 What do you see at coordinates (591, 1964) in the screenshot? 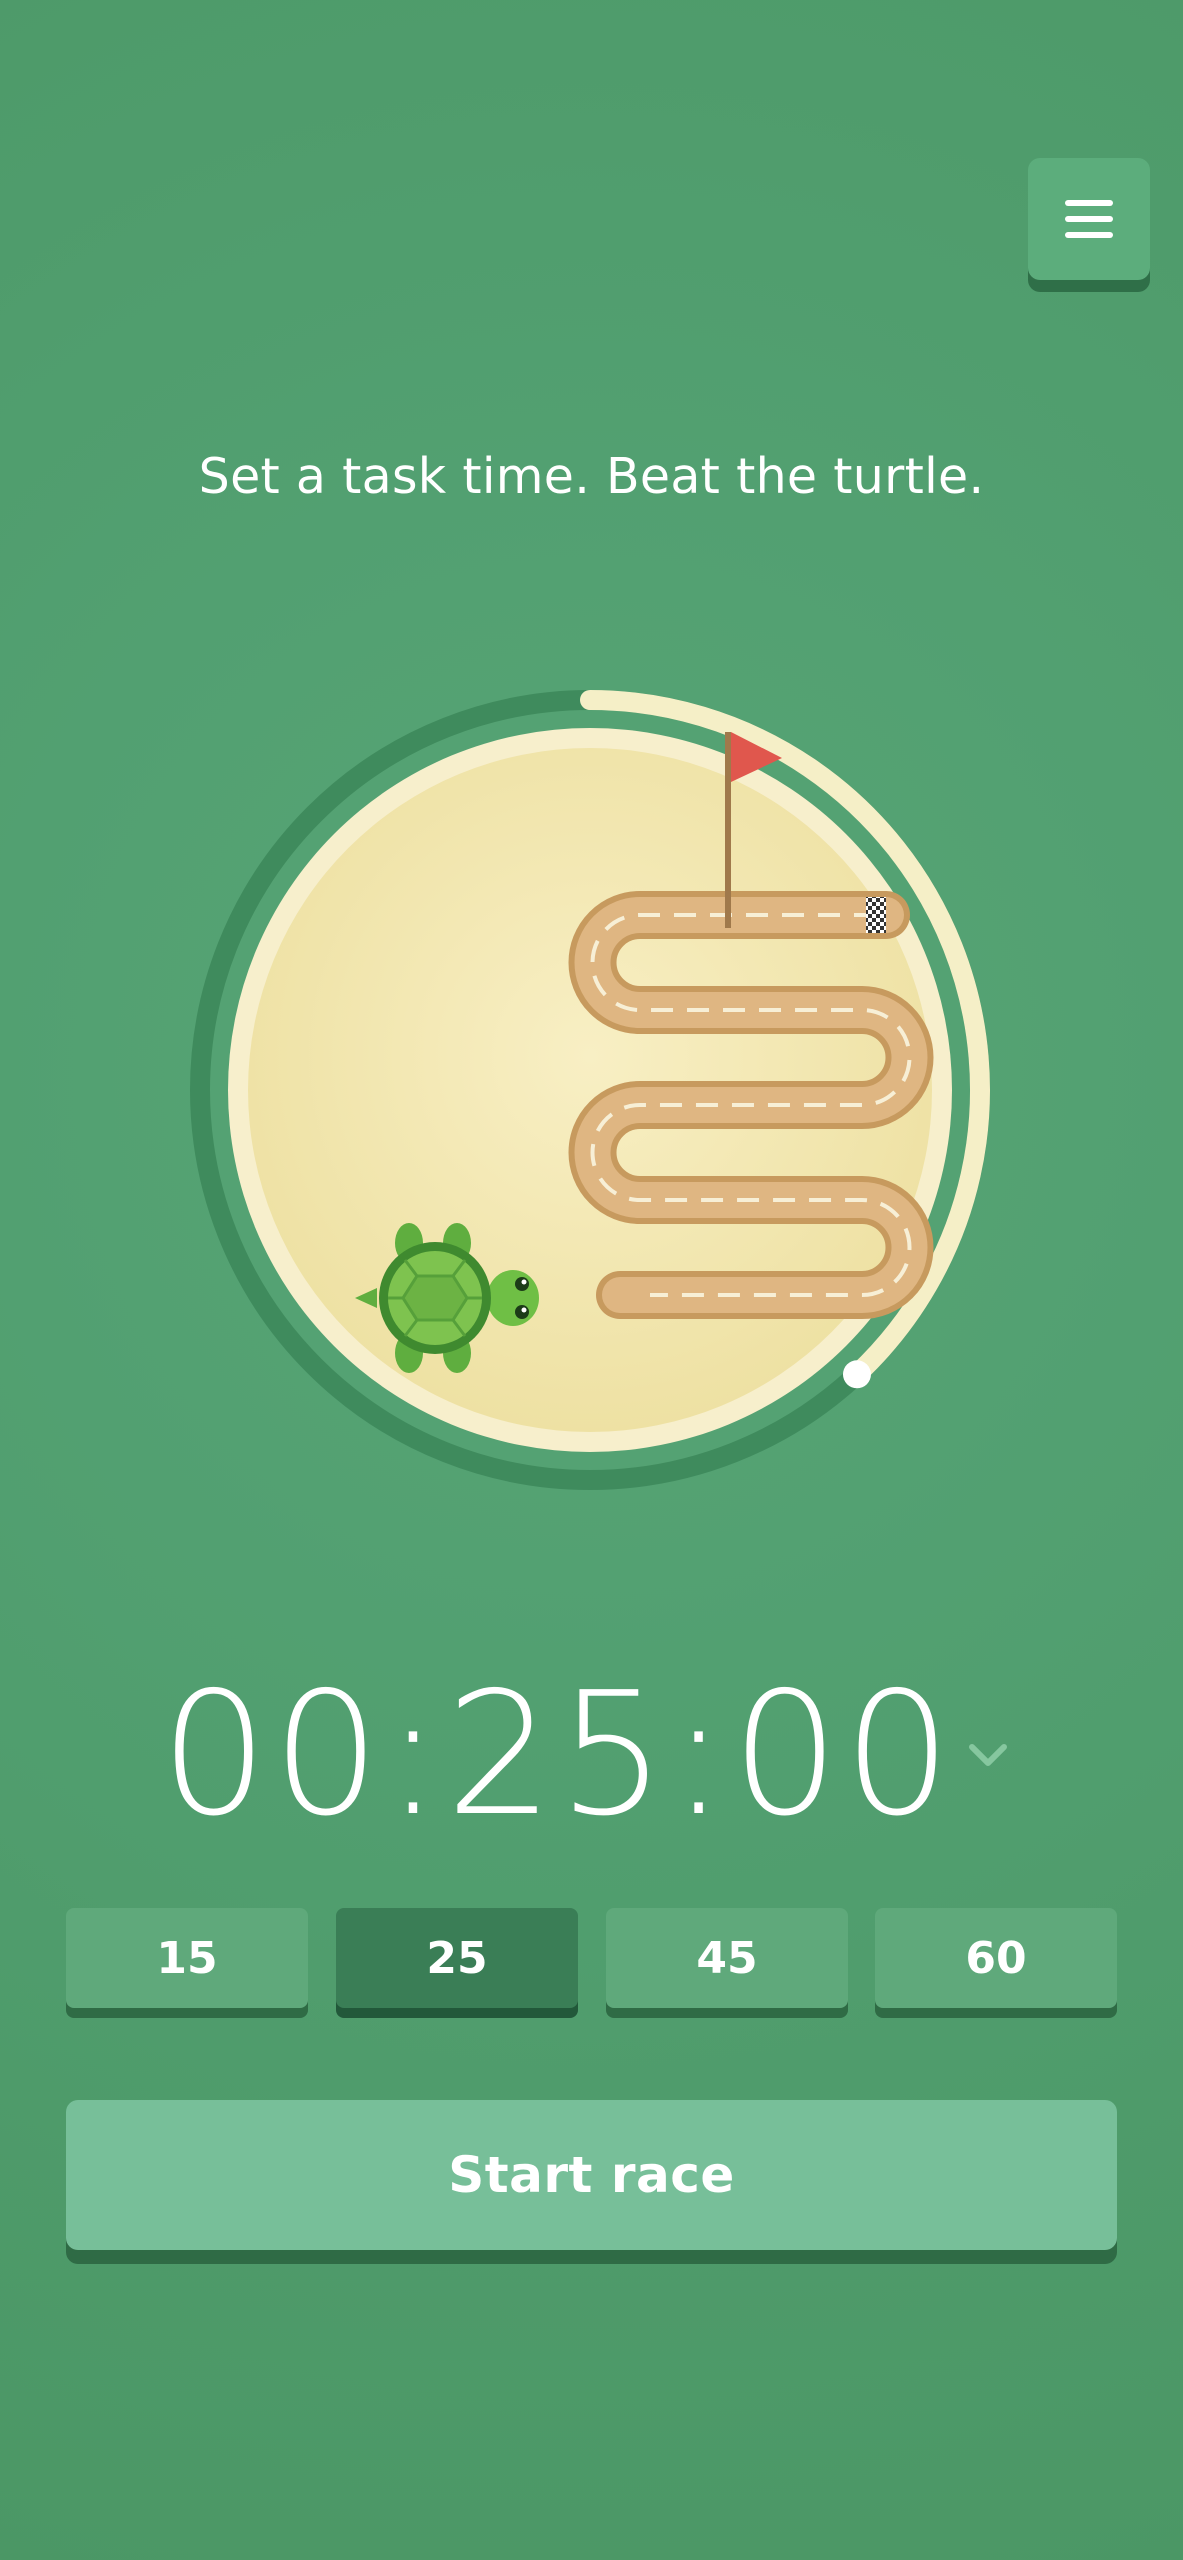
I see `preset-buttons: 15 25 45 60` at bounding box center [591, 1964].